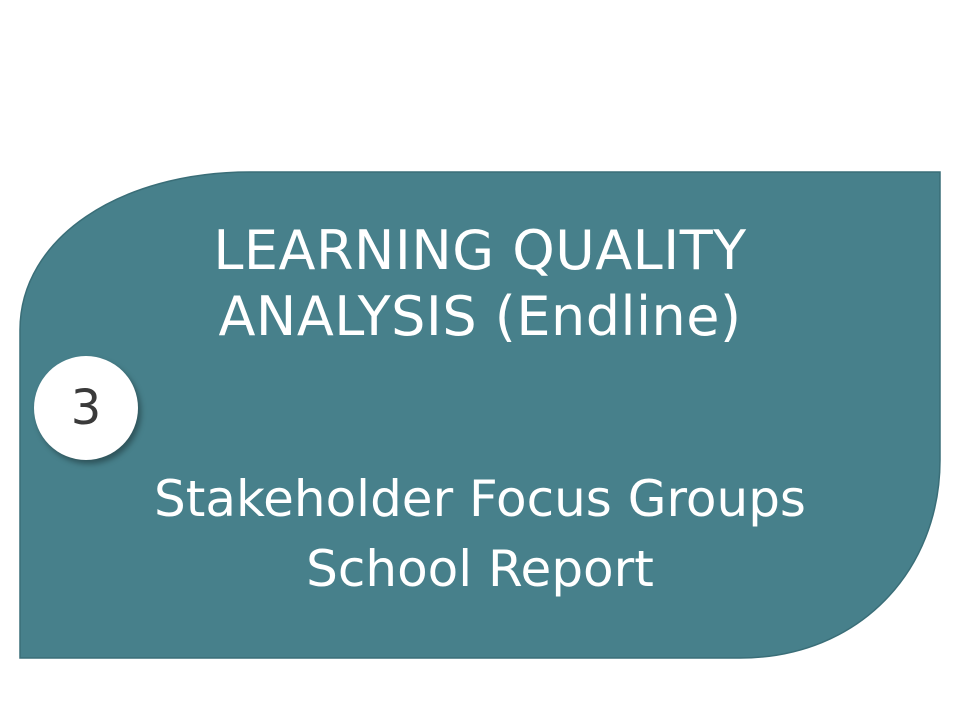 Image resolution: width=960 pixels, height=720 pixels. What do you see at coordinates (479, 499) in the screenshot?
I see `report-subtitle-line-1: Stakeholder Focus Groups` at bounding box center [479, 499].